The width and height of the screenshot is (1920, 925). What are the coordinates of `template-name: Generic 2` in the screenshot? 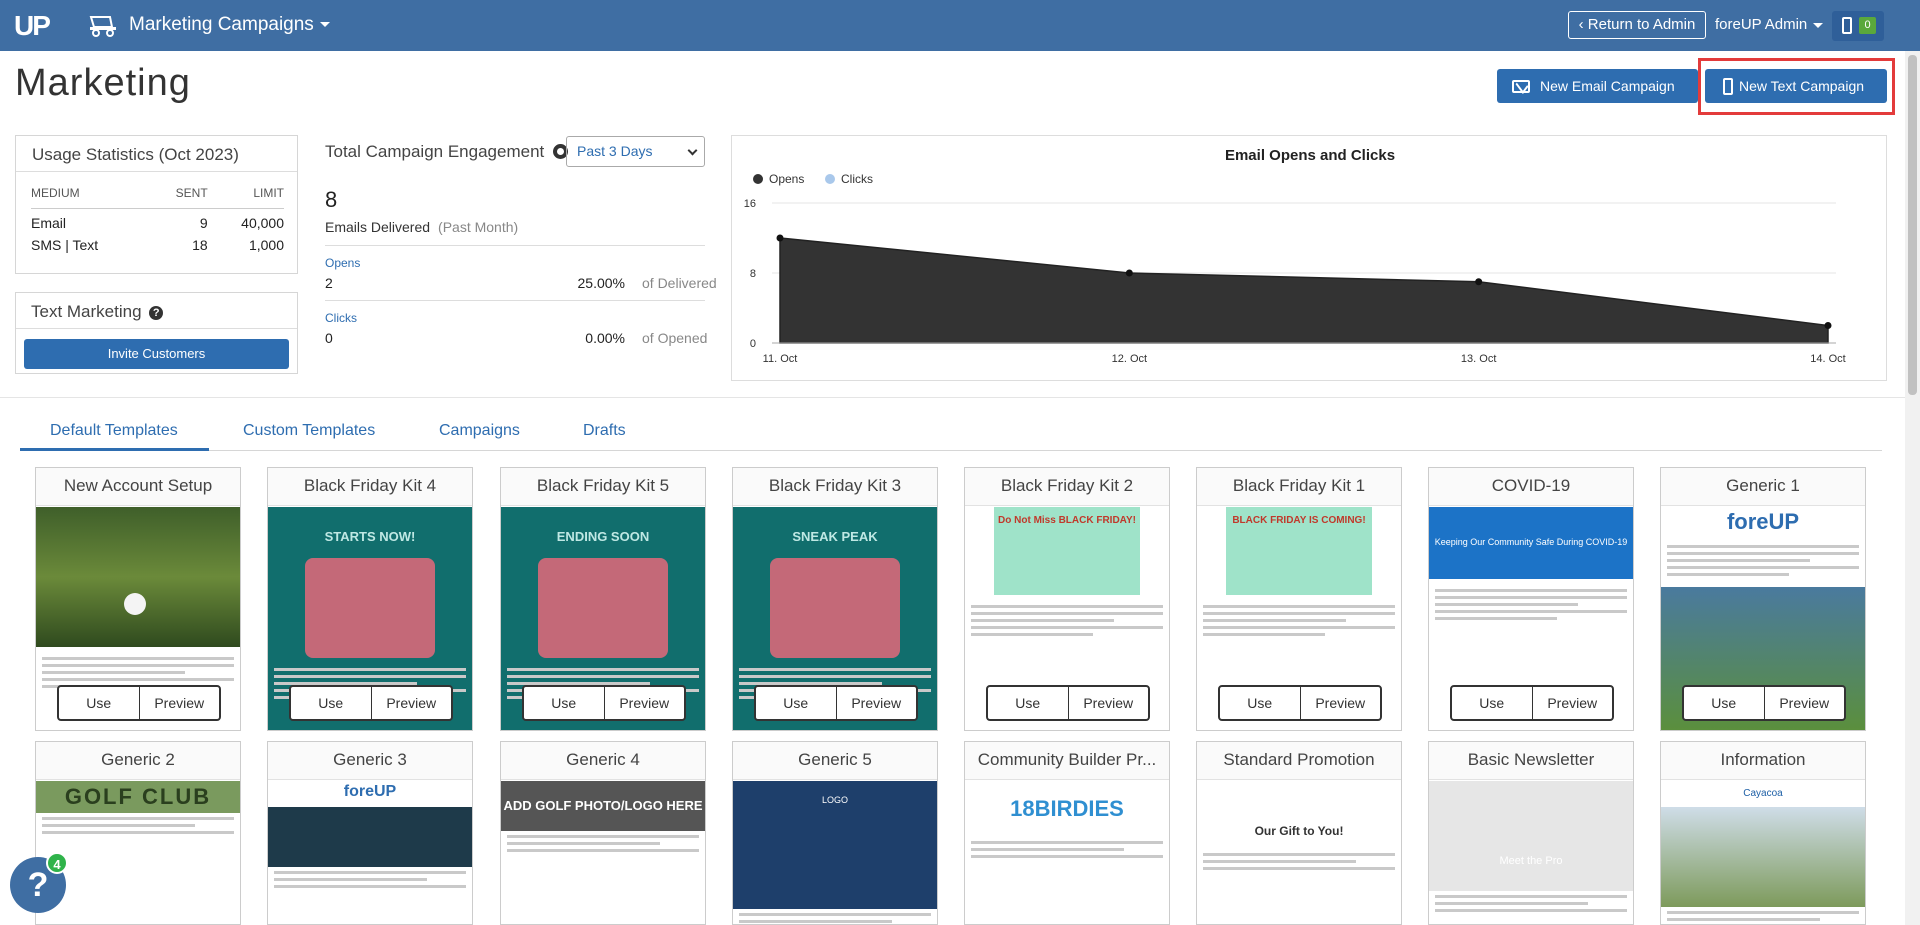 It's located at (138, 761).